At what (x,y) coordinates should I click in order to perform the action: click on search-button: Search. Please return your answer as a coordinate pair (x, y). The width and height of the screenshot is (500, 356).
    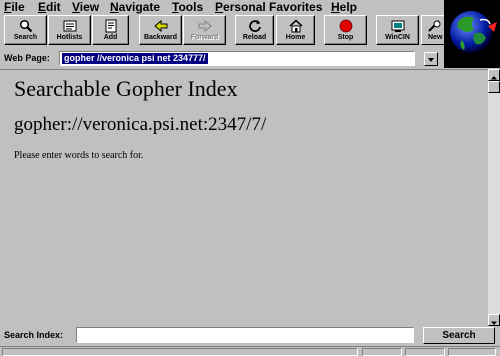
    Looking at the image, I should click on (25, 30).